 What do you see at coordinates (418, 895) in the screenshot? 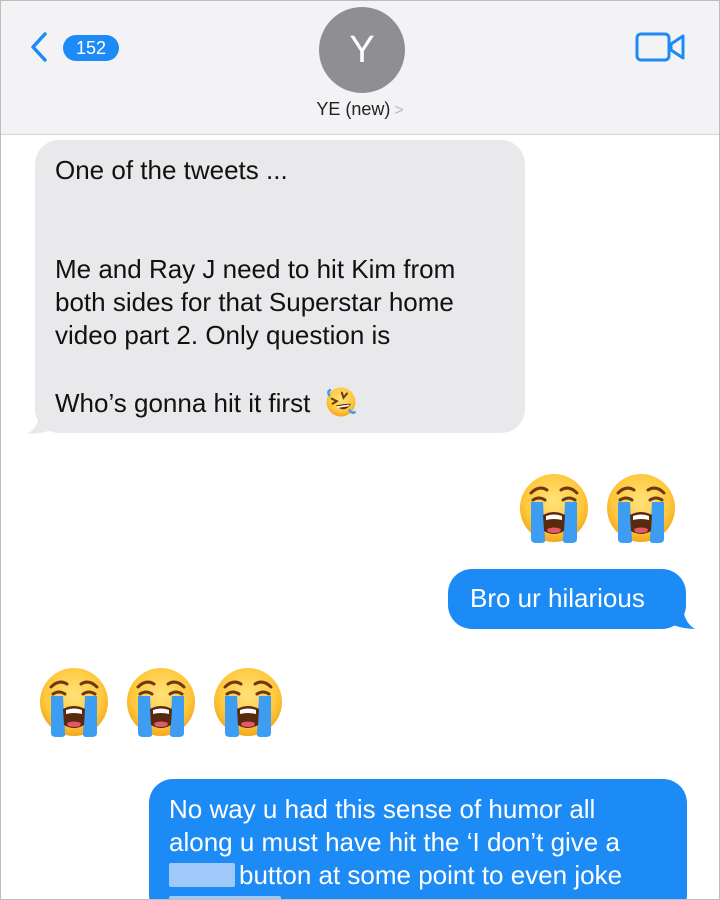
I see `message-text` at bounding box center [418, 895].